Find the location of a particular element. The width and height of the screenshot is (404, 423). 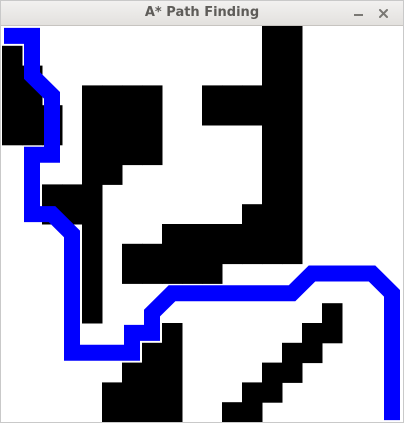

close-button is located at coordinates (383, 13).